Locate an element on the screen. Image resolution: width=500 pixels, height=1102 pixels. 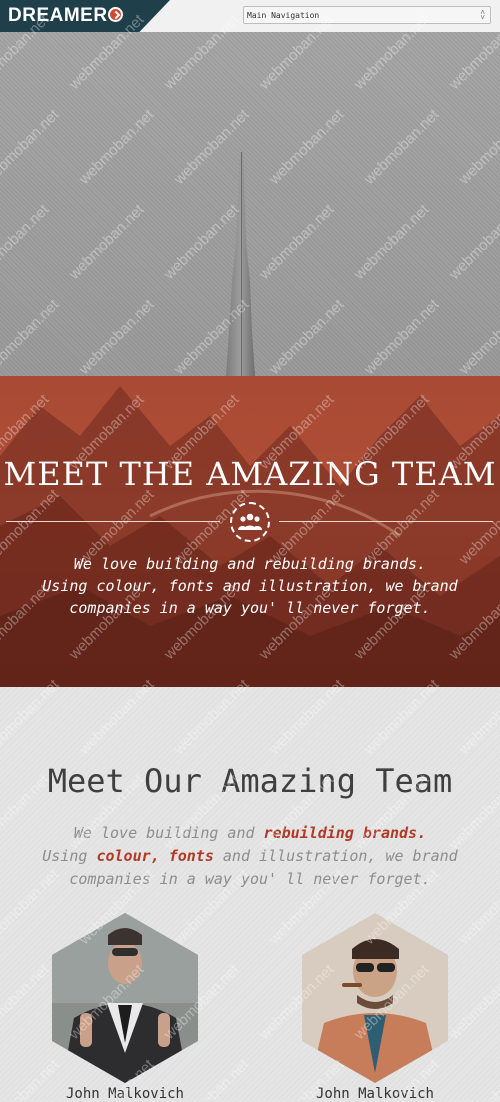
team-intro-line-3: companies in a way you' ll never forget. is located at coordinates (250, 879).